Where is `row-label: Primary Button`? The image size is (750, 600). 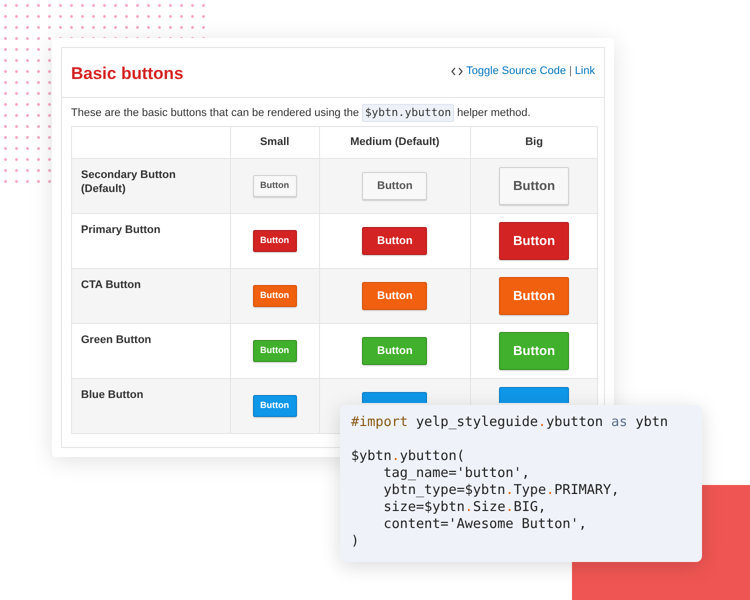 row-label: Primary Button is located at coordinates (120, 230).